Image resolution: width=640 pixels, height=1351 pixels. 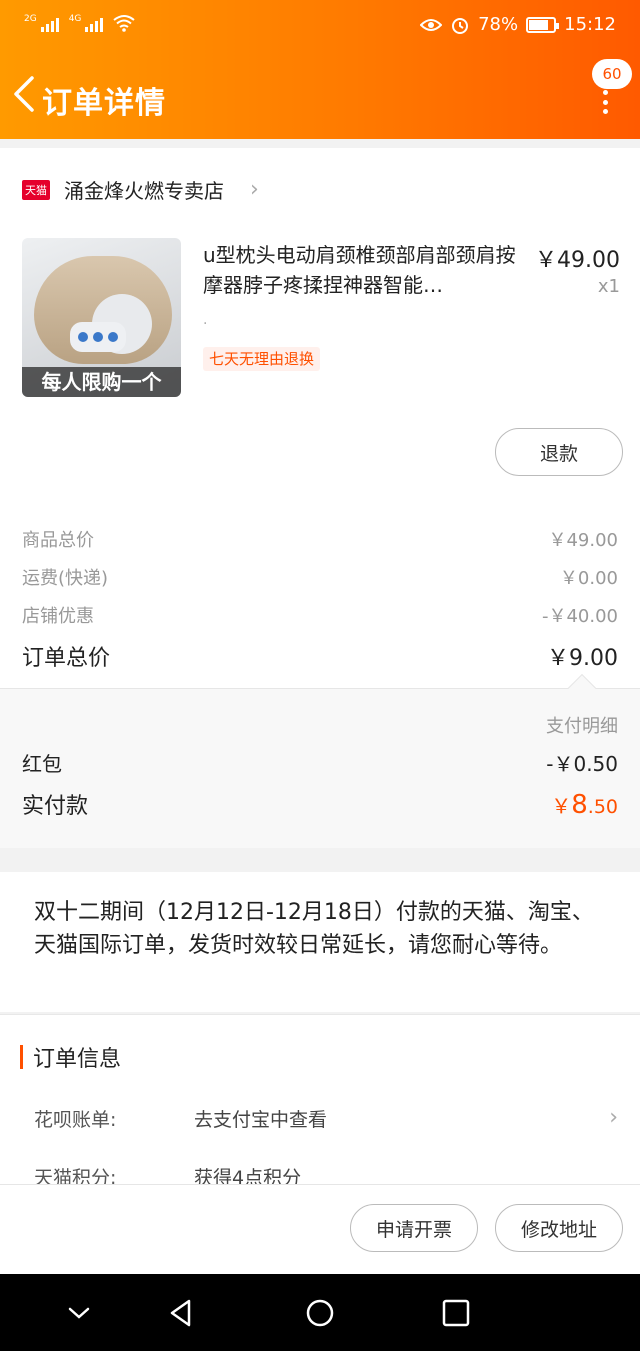 I want to click on alarm-icon, so click(x=460, y=25).